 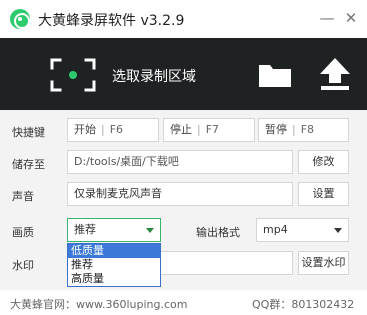 I want to click on format-label: 输出格式, so click(x=218, y=232).